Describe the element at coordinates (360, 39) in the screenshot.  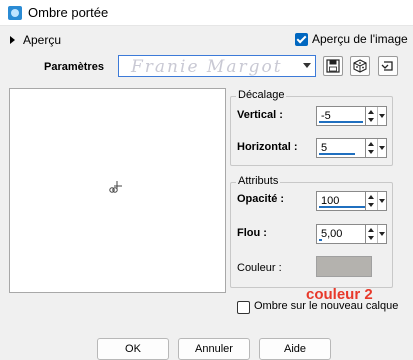
I see `preview-image-label: Aperçu de l'image` at that location.